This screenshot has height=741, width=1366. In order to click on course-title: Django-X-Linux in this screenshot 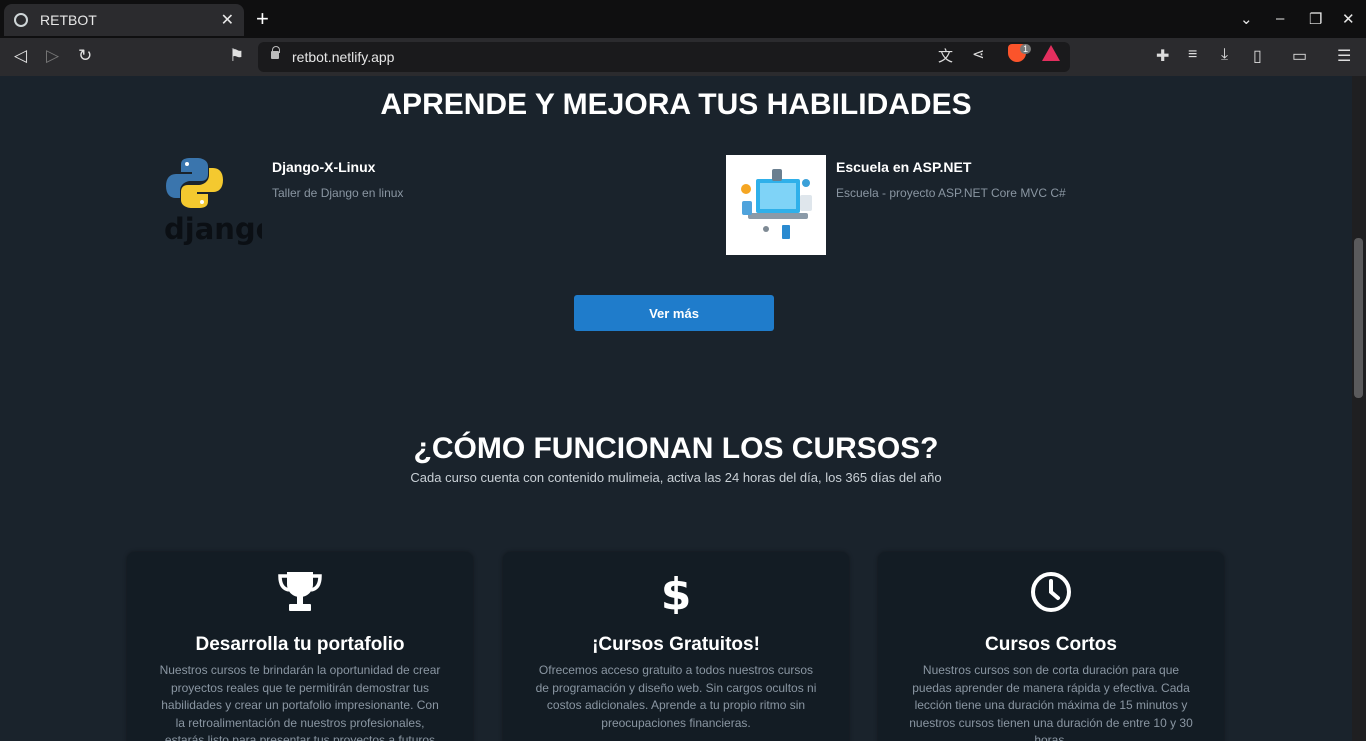, I will do `click(323, 167)`.